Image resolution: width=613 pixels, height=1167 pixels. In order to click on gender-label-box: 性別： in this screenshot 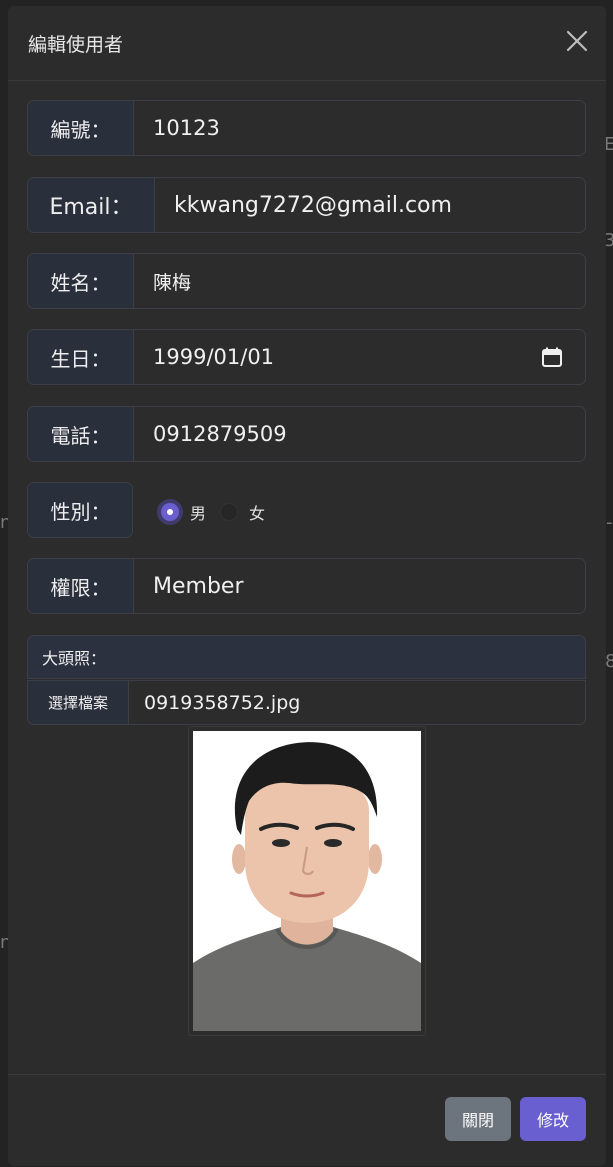, I will do `click(80, 510)`.